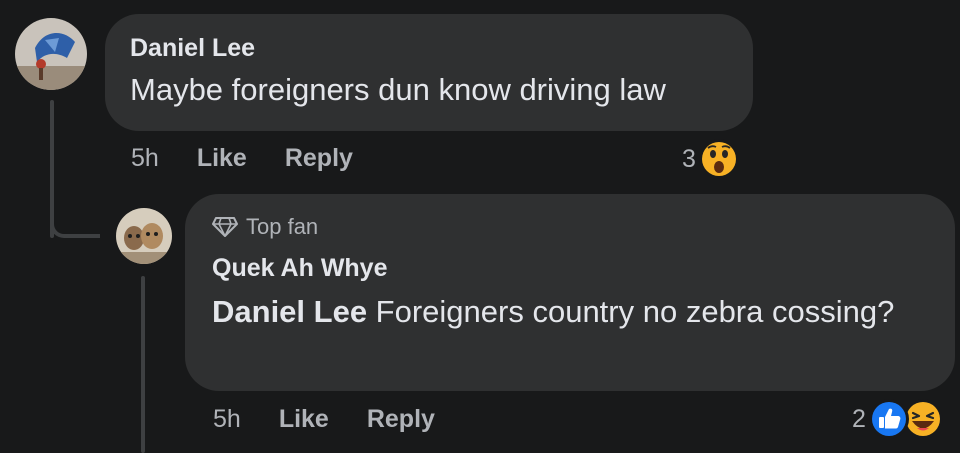 Image resolution: width=960 pixels, height=453 pixels. Describe the element at coordinates (300, 268) in the screenshot. I see `reply-author: Quek Ah Whye` at that location.